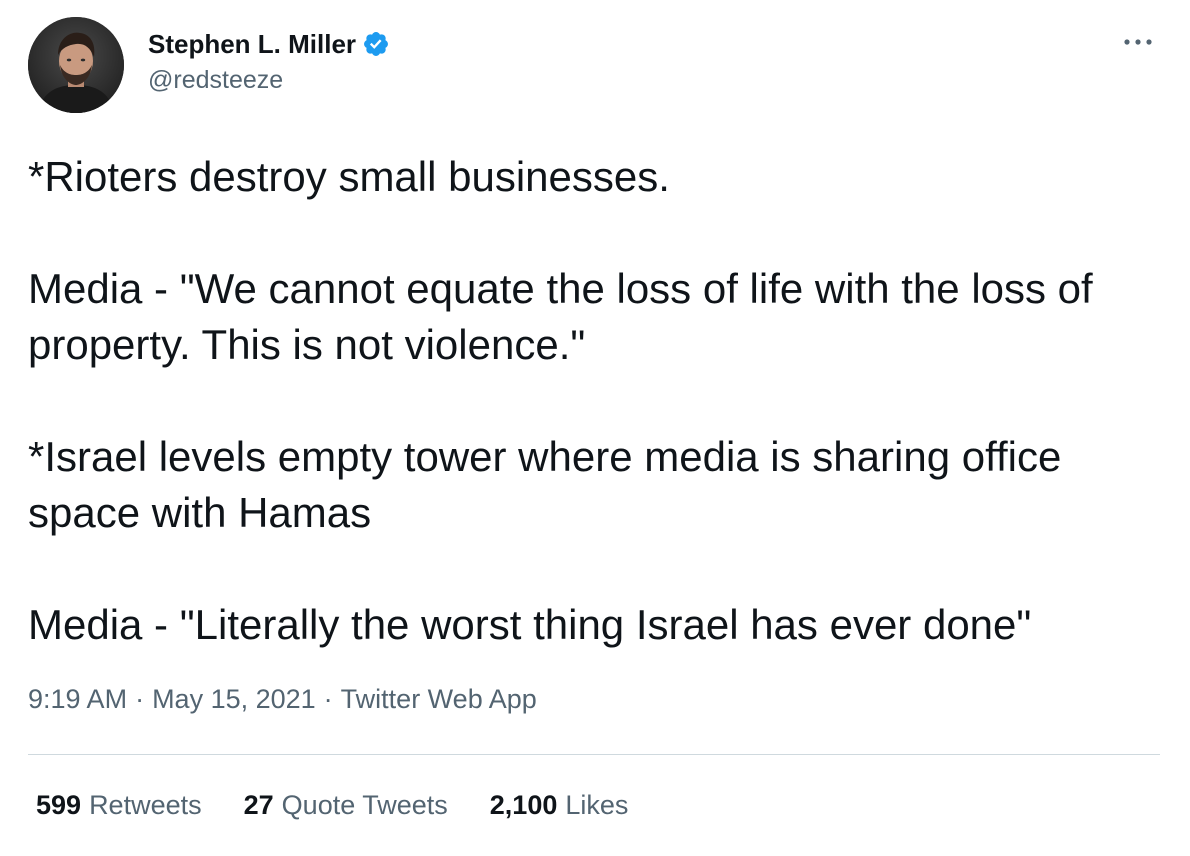 The width and height of the screenshot is (1190, 856). What do you see at coordinates (258, 805) in the screenshot?
I see `quote-tweets-count: 27` at bounding box center [258, 805].